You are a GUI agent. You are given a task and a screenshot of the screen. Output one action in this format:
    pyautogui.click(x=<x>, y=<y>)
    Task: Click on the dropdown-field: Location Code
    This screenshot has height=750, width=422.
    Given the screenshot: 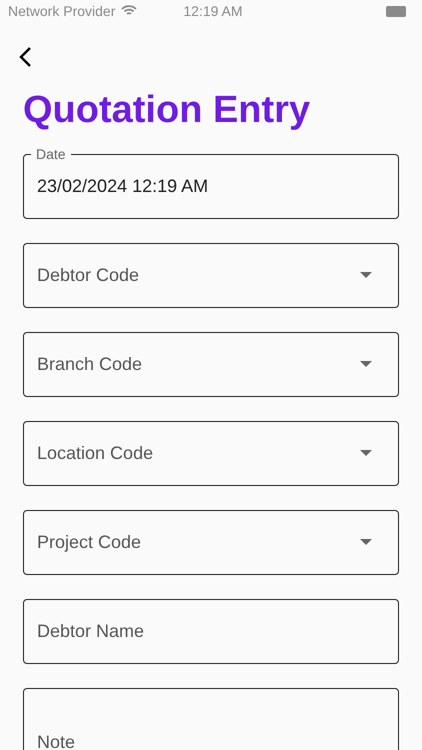 What is the action you would take?
    pyautogui.click(x=211, y=453)
    